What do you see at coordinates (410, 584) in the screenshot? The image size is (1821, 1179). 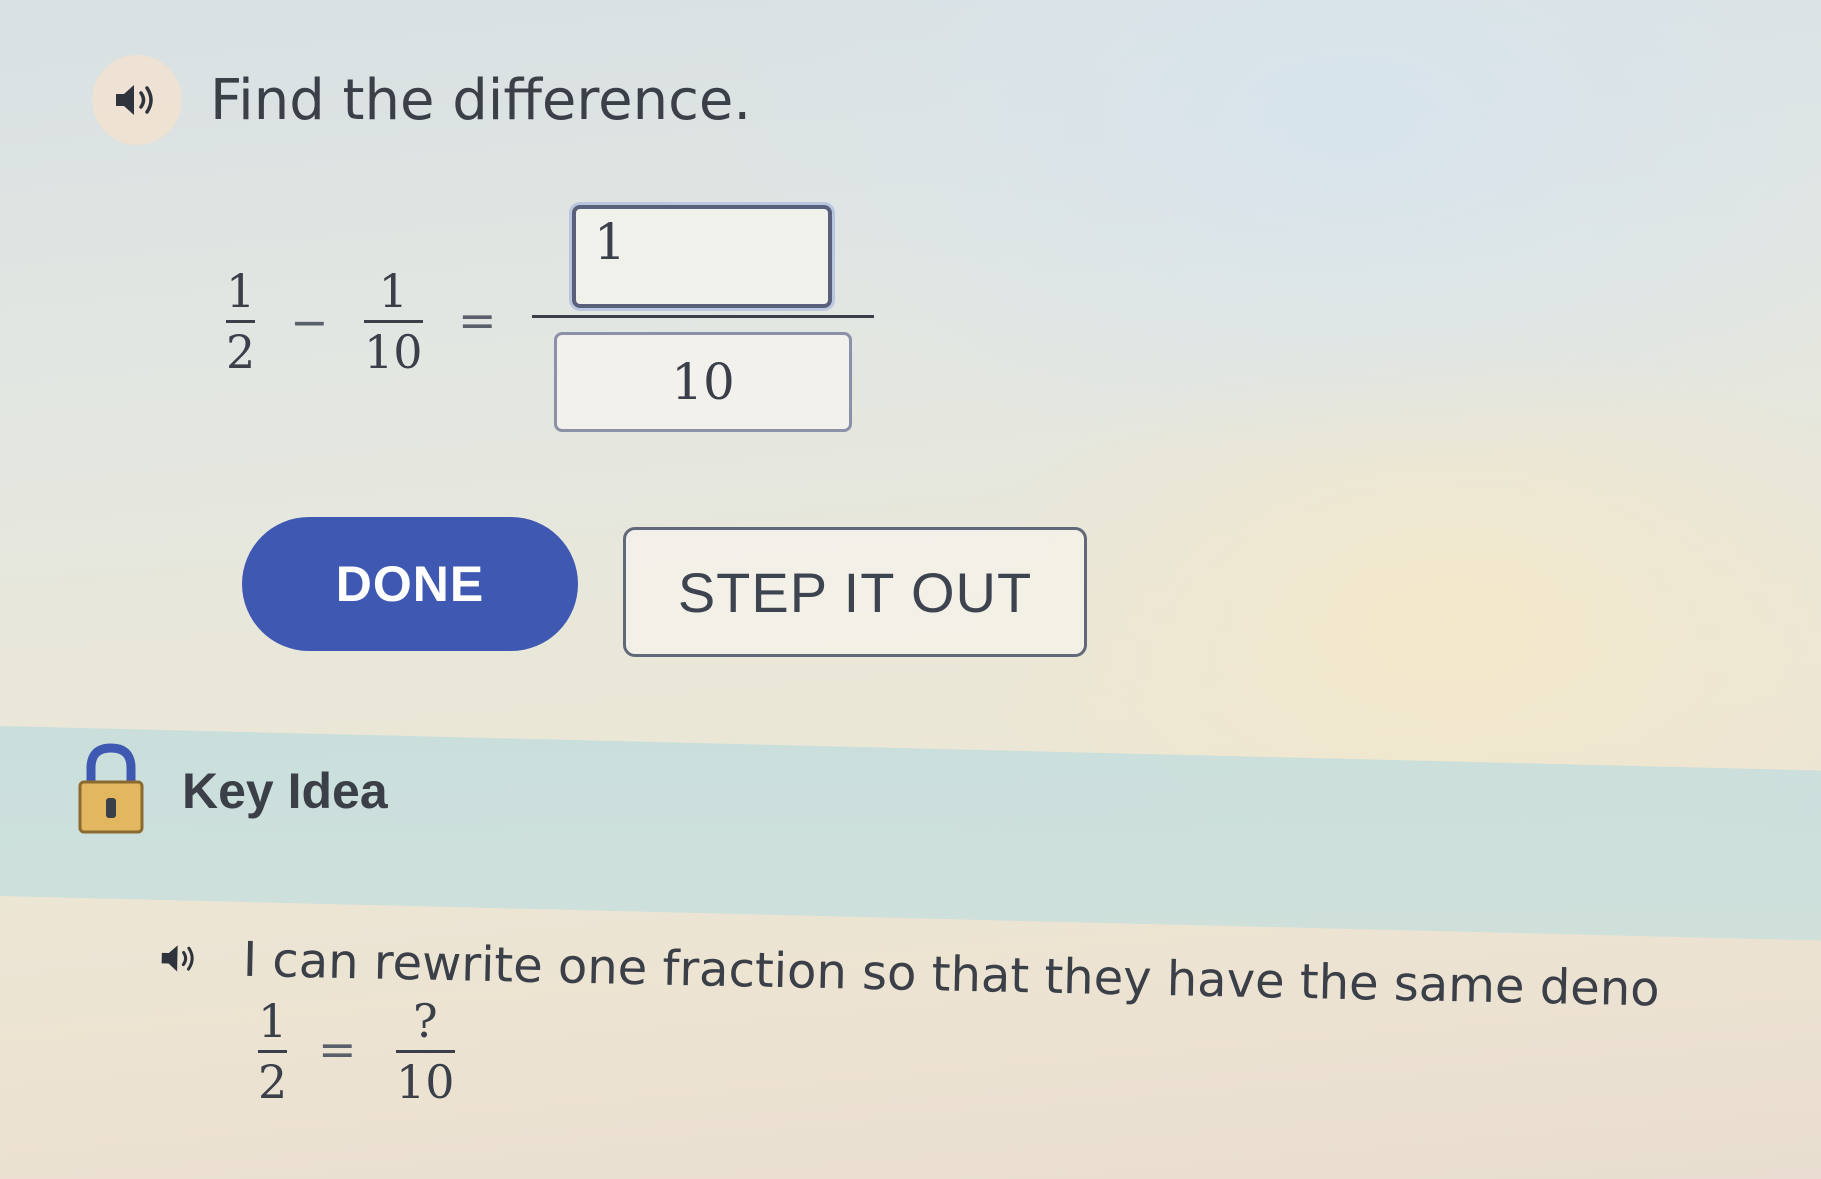 I see `done-button: DONE` at bounding box center [410, 584].